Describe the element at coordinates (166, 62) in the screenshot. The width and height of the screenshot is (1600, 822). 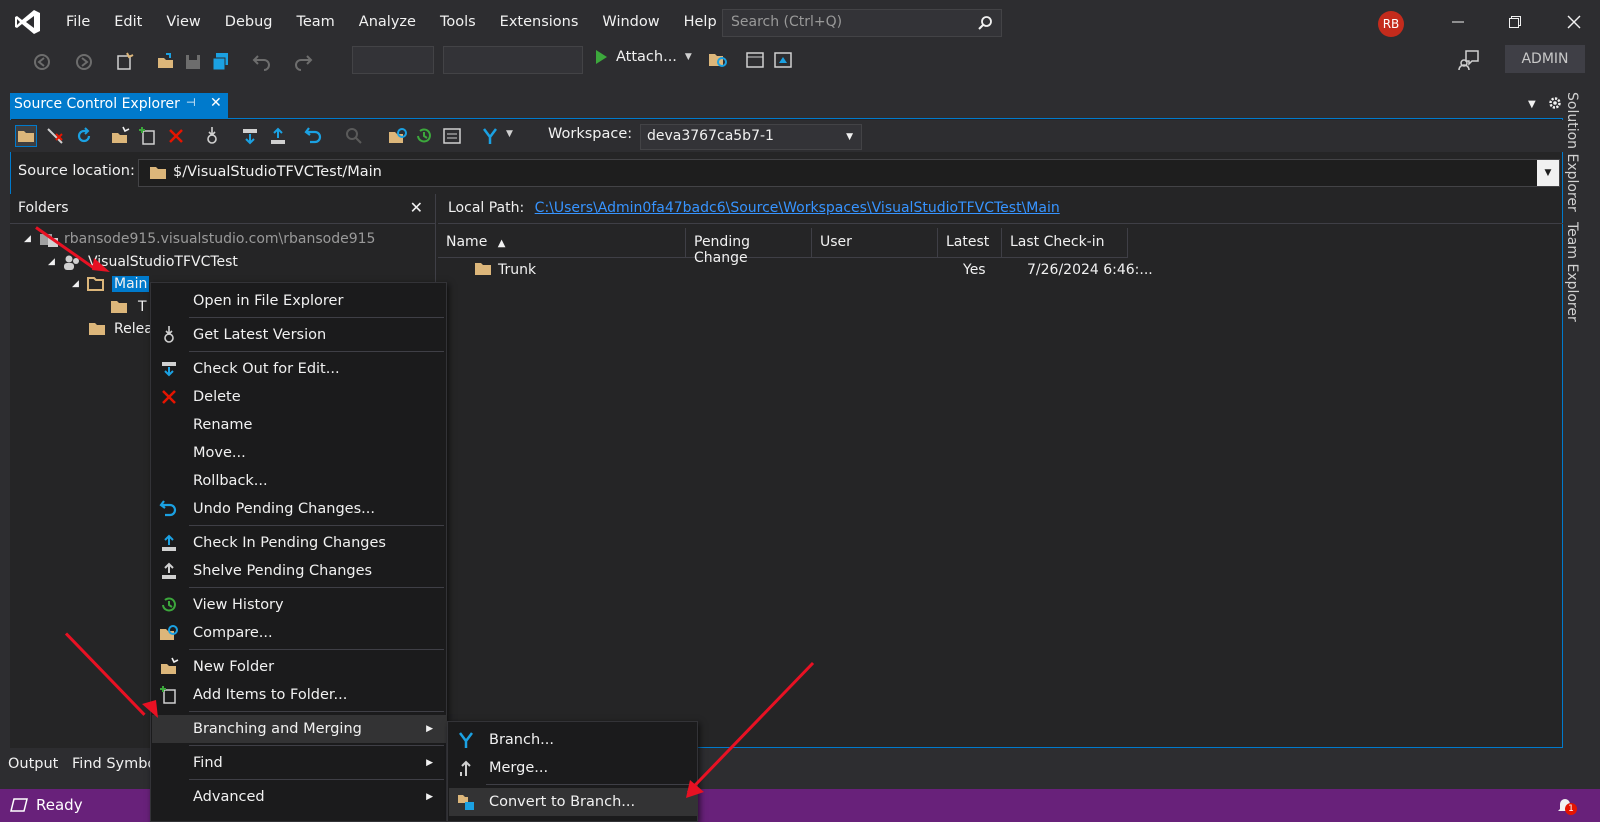
I see `open-file-icon` at that location.